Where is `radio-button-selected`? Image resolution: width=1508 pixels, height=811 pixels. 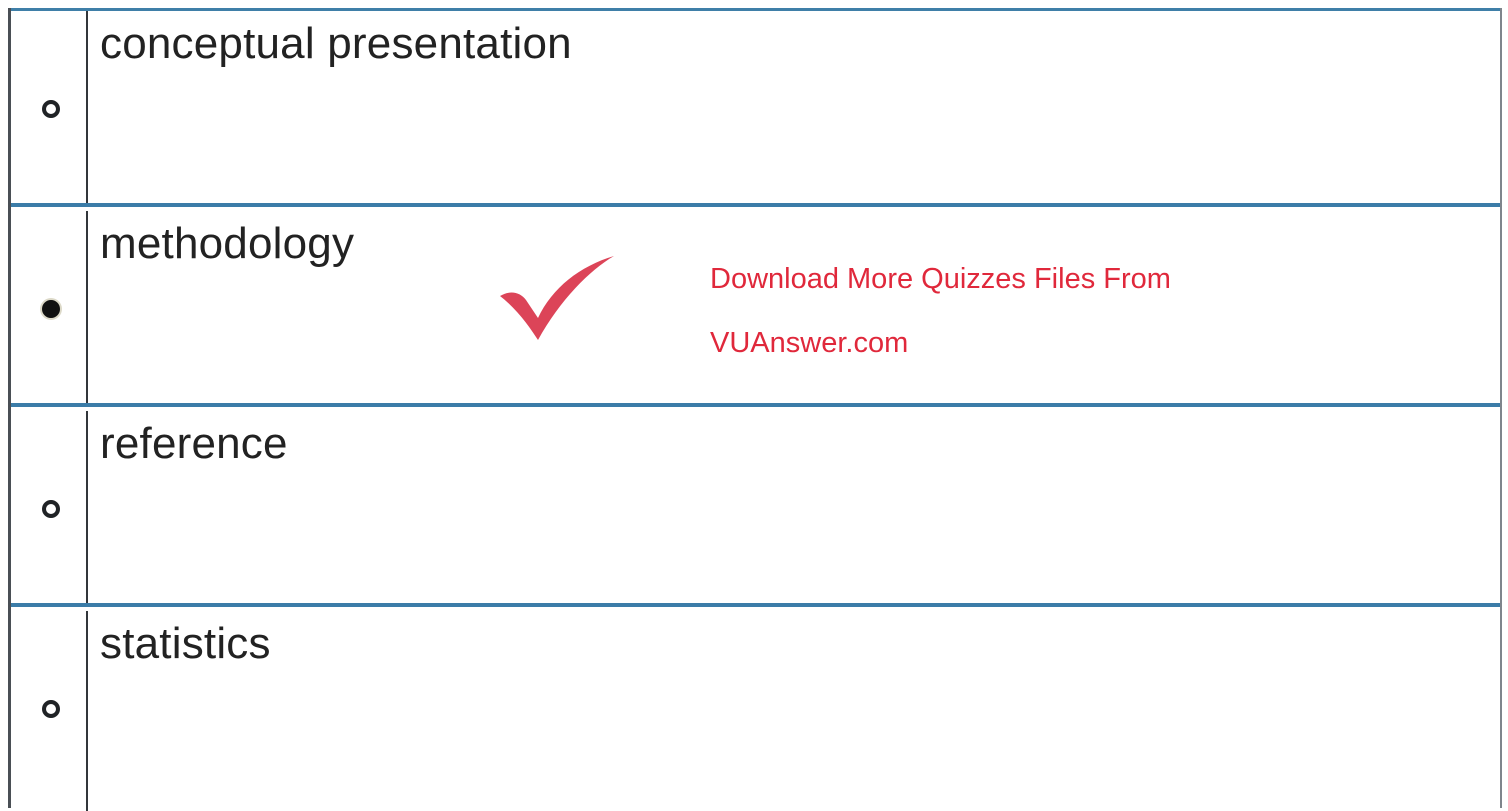 radio-button-selected is located at coordinates (51, 309).